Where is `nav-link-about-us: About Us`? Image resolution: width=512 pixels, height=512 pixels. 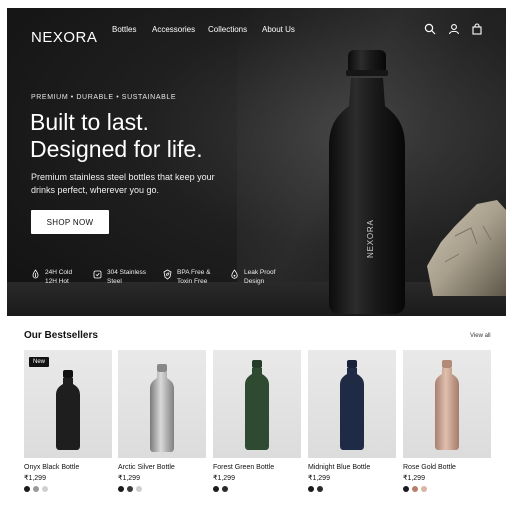
nav-link-about-us: About Us is located at coordinates (278, 29).